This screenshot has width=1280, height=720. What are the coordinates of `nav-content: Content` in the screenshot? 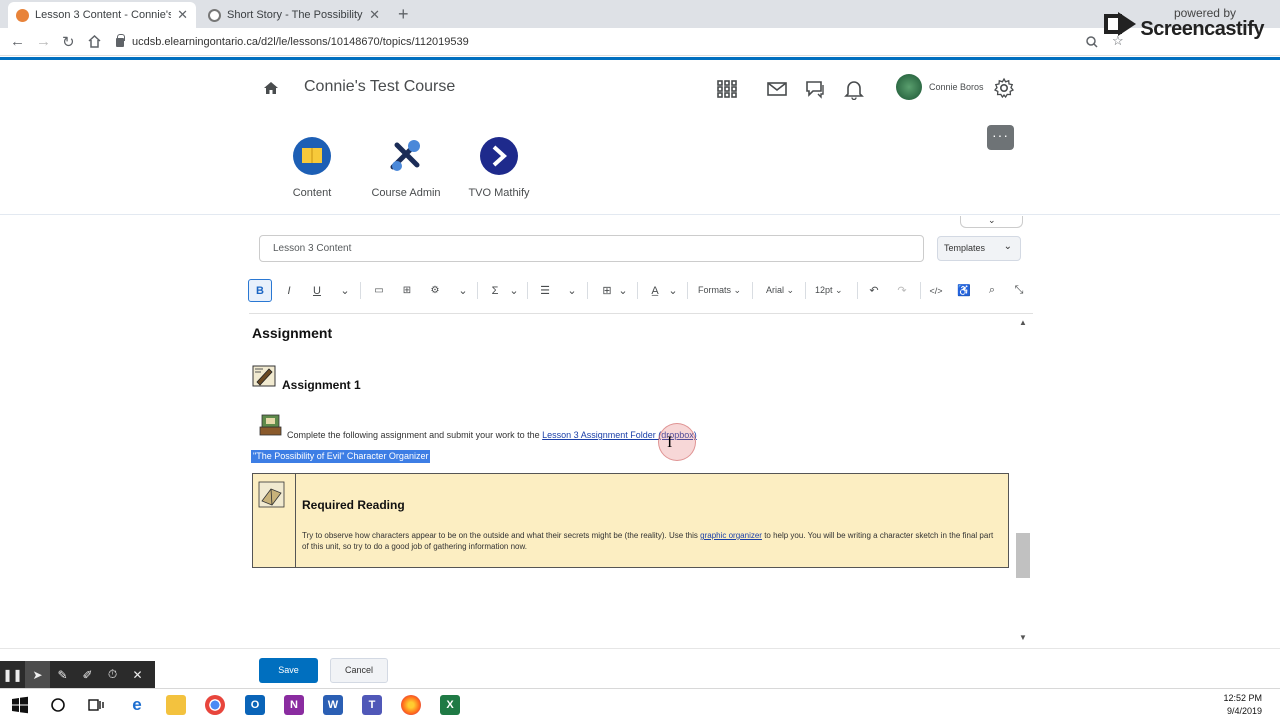 It's located at (312, 168).